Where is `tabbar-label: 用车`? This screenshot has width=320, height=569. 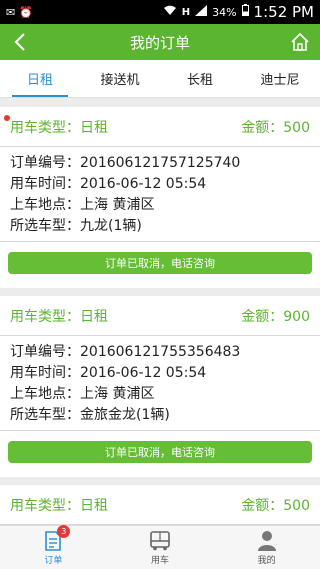
tabbar-label: 用车 is located at coordinates (160, 561).